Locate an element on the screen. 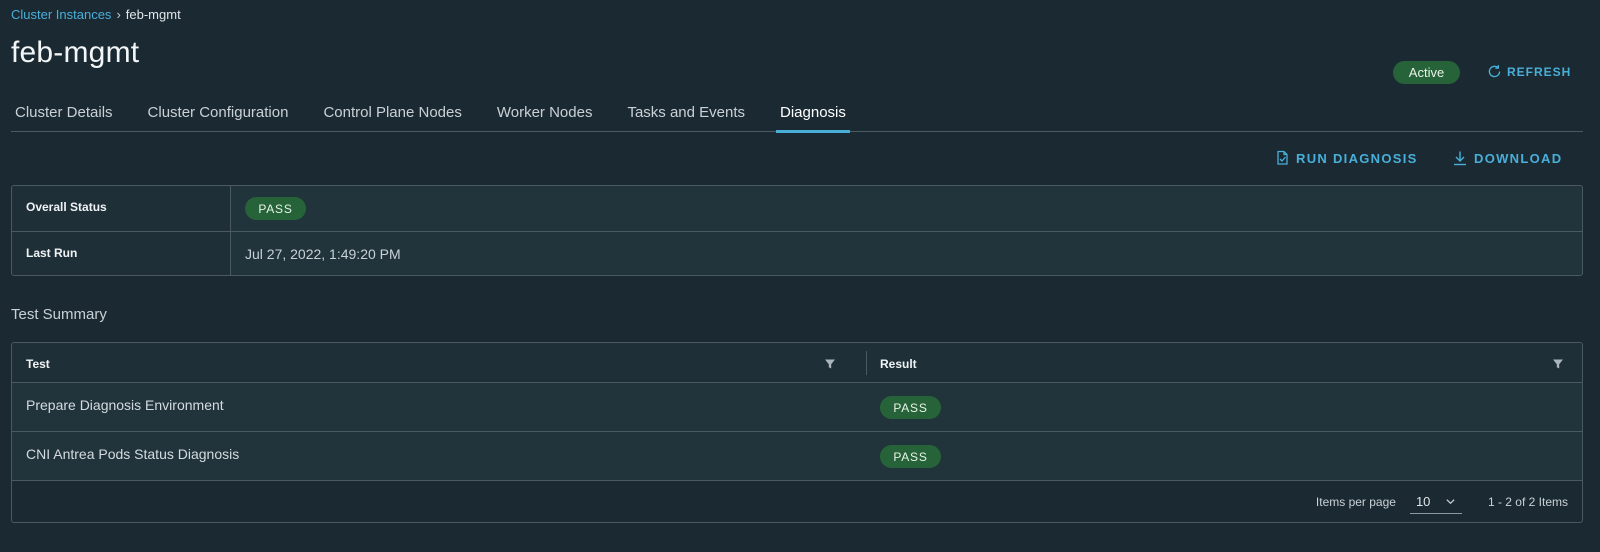 The height and width of the screenshot is (552, 1600). items-per-page-label: Items per page is located at coordinates (1355, 502).